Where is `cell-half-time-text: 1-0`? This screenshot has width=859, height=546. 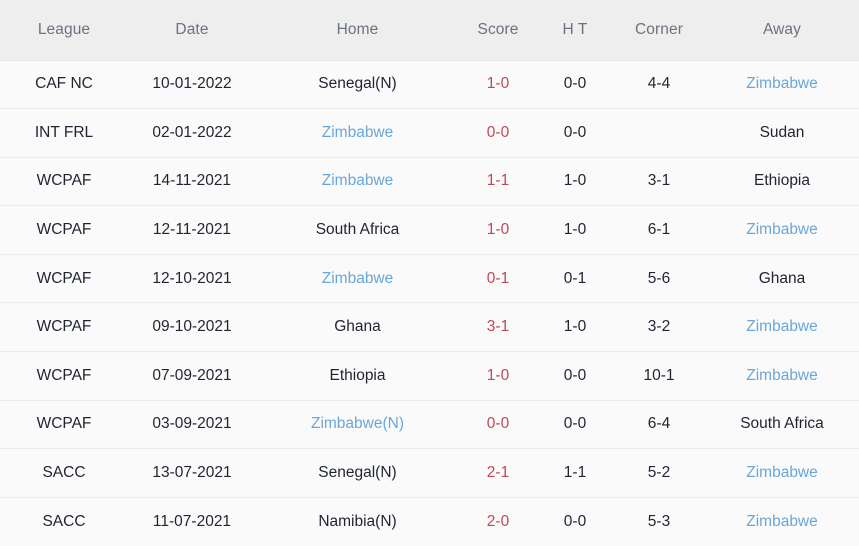
cell-half-time-text: 1-0 is located at coordinates (575, 181).